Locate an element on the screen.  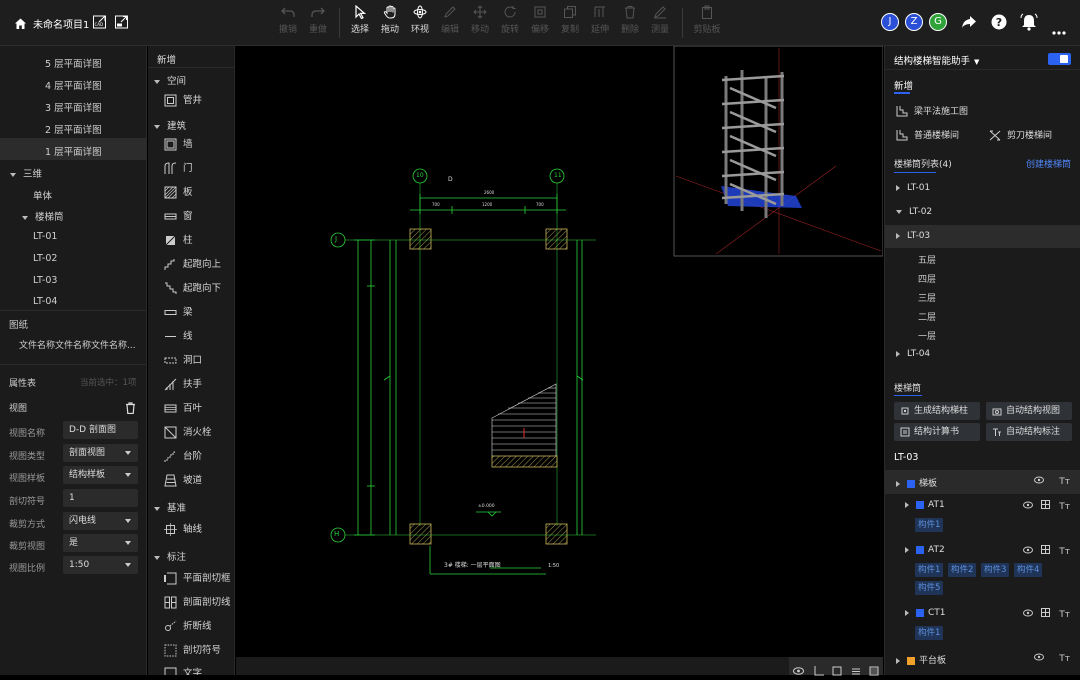
beam-flat-drawing-button: 梁平法施工图 is located at coordinates (932, 110).